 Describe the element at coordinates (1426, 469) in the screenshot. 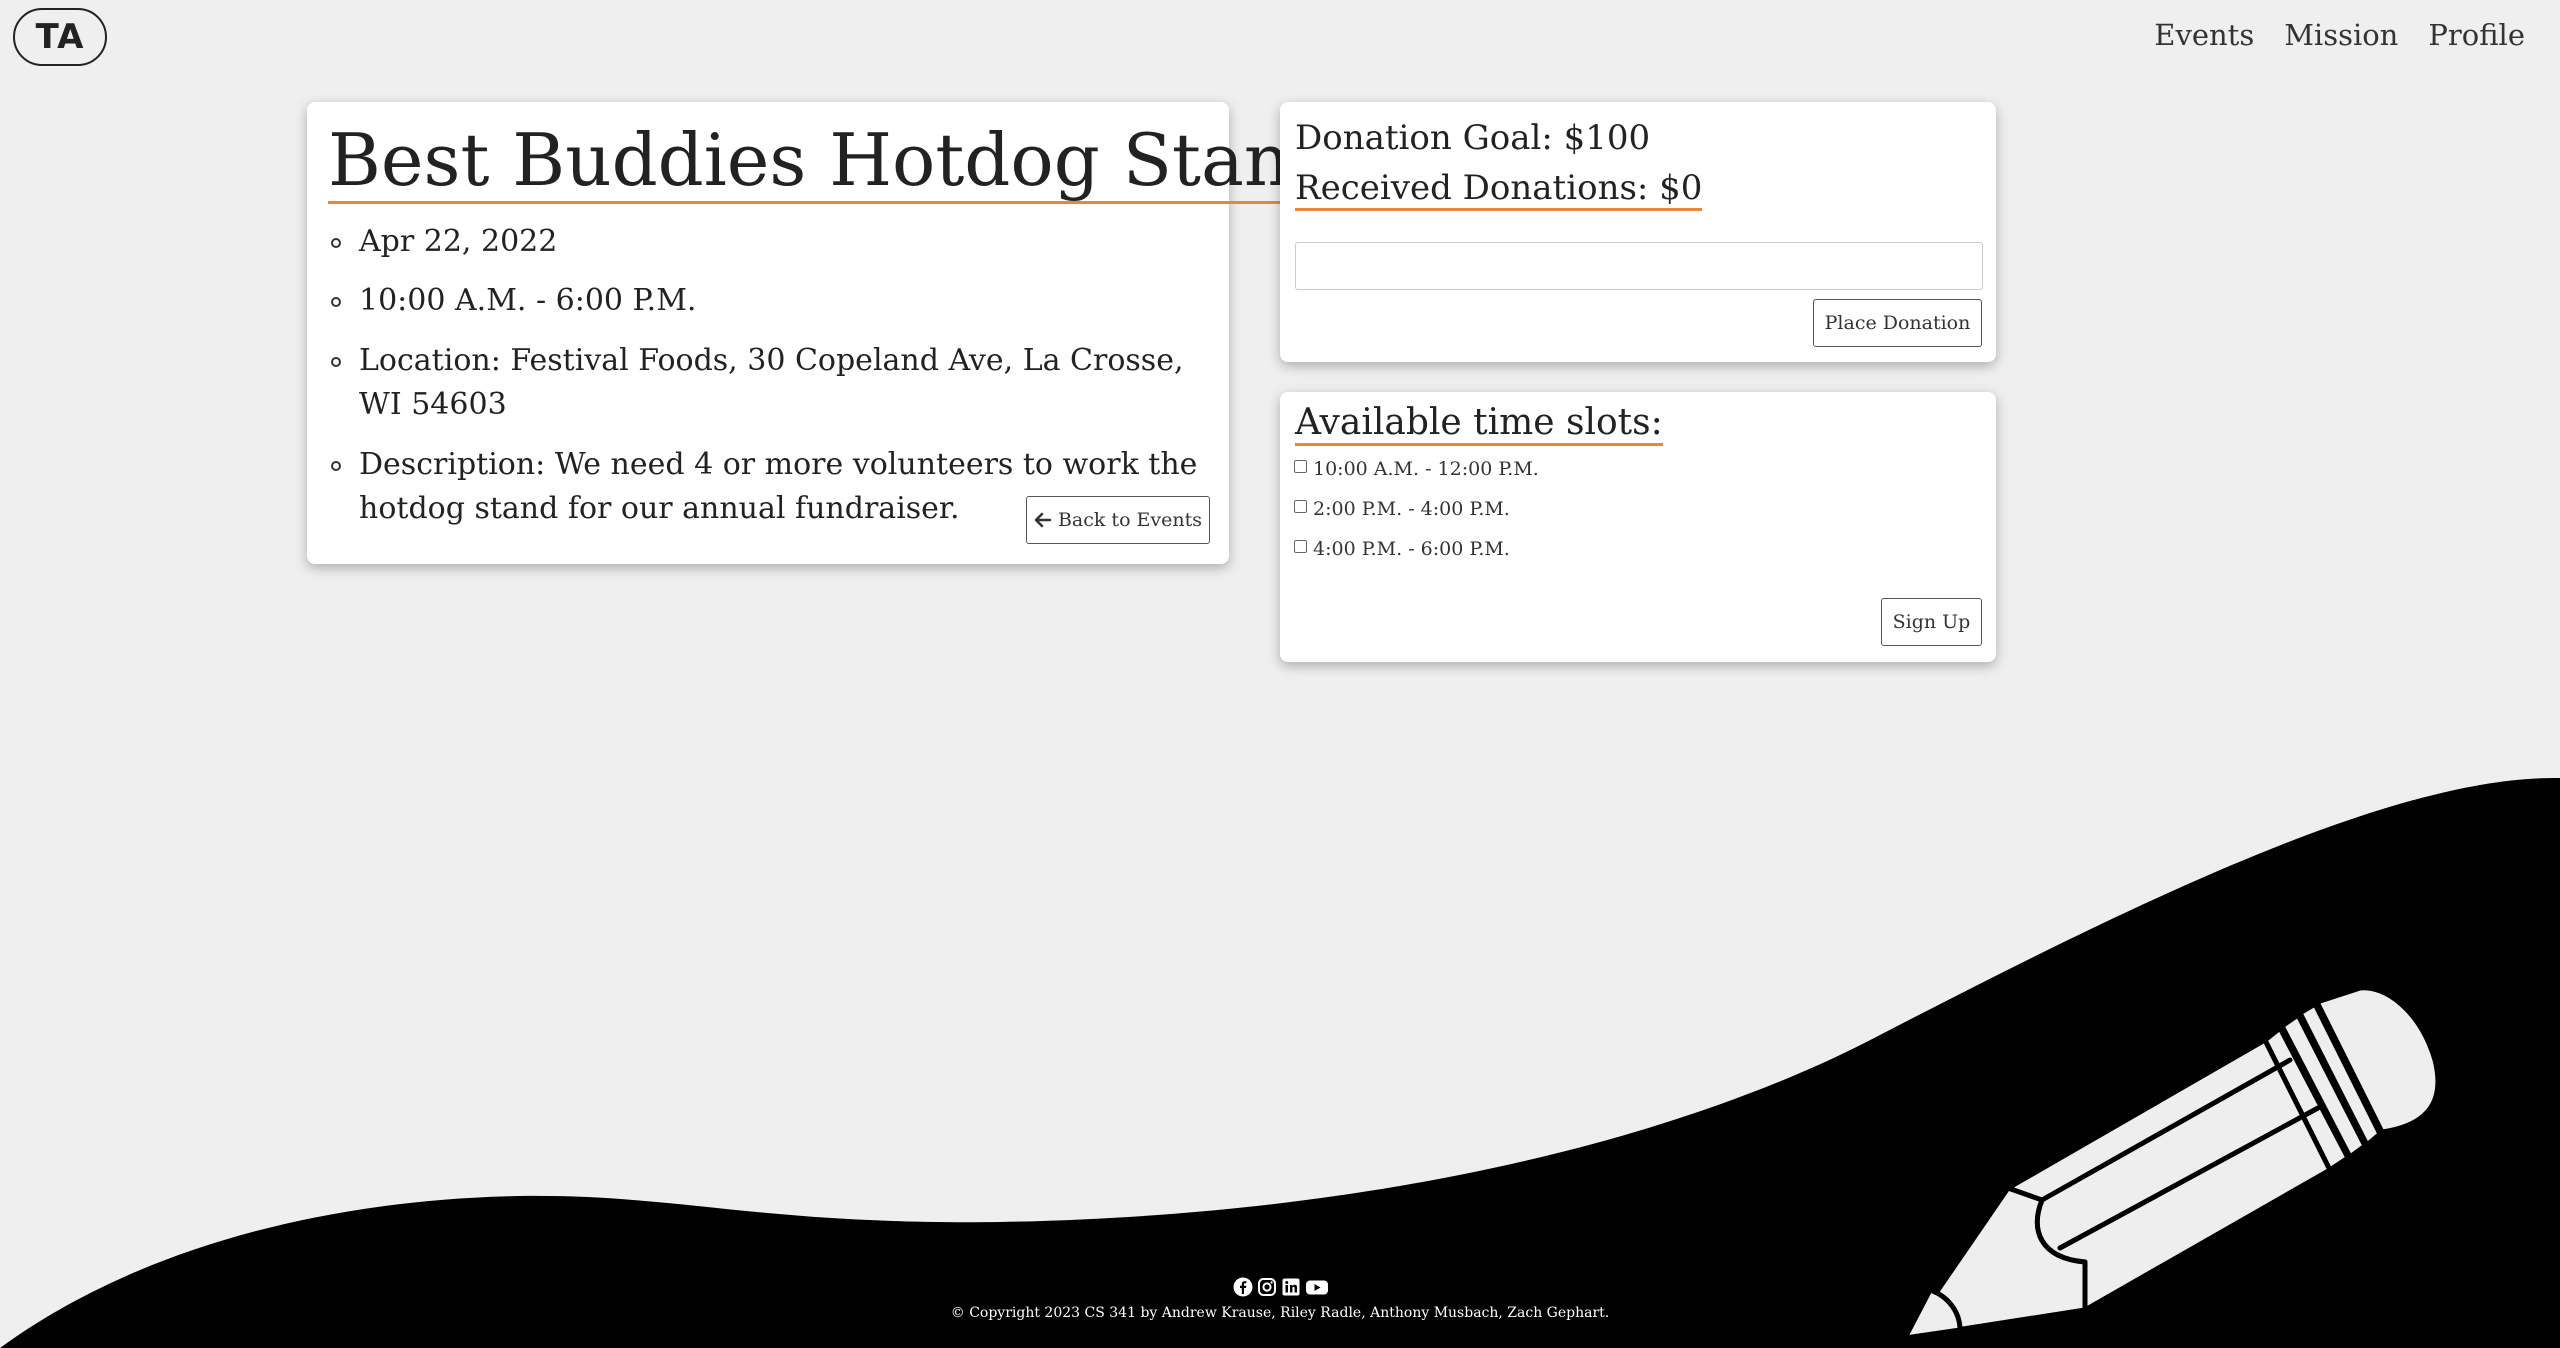

I see `time-slot-label: 10:00 A.M. - 12:00 P.M.` at that location.